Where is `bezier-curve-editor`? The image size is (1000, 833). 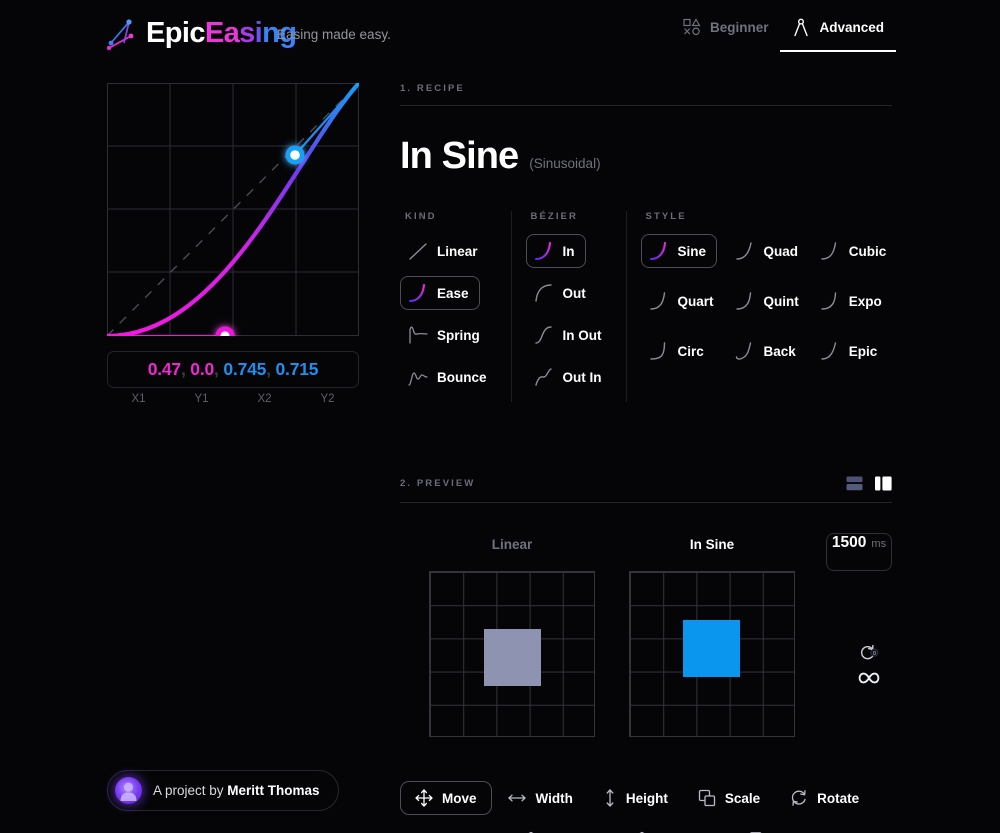 bezier-curve-editor is located at coordinates (233, 209).